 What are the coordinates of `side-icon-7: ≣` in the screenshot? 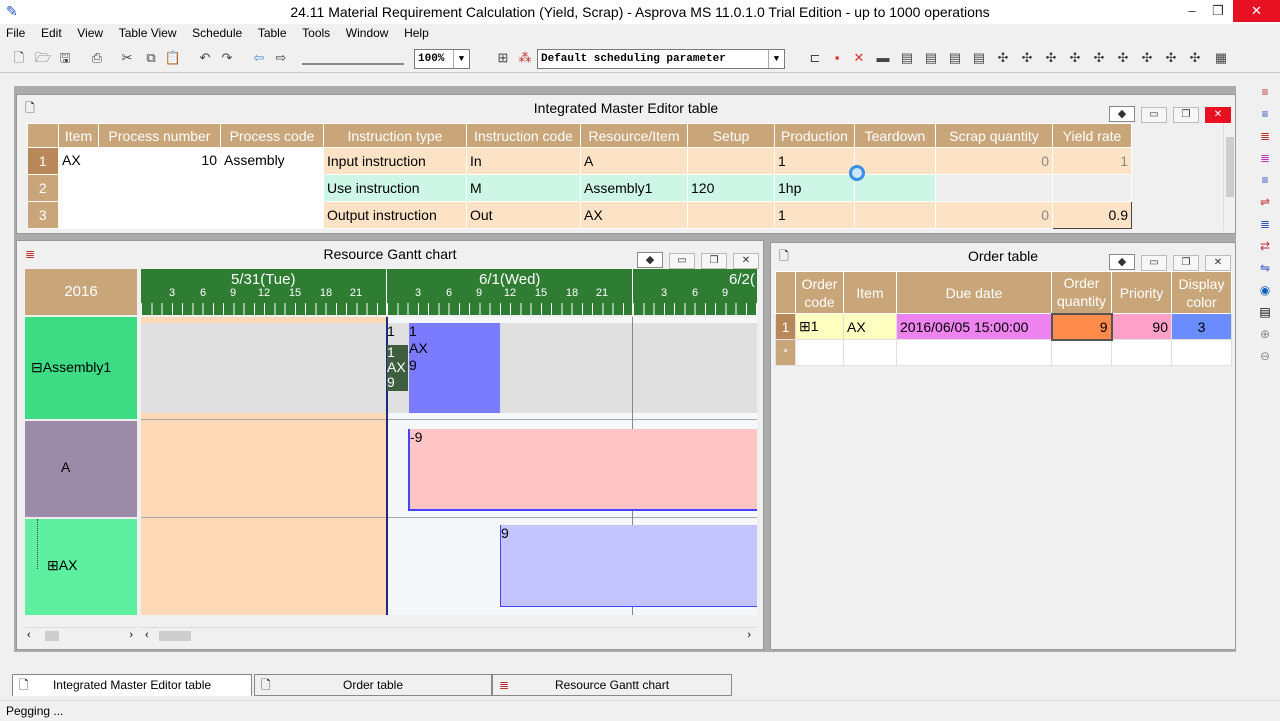 It's located at (1265, 224).